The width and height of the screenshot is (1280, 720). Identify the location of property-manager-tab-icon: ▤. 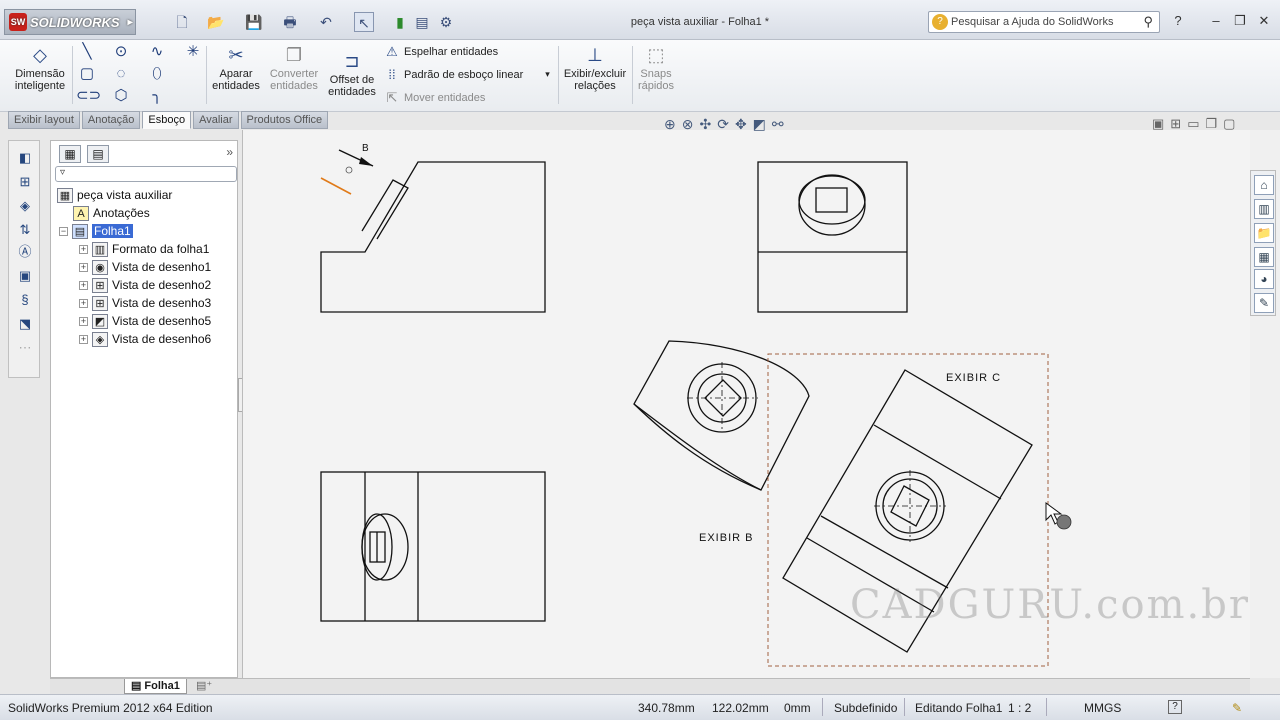
(98, 154).